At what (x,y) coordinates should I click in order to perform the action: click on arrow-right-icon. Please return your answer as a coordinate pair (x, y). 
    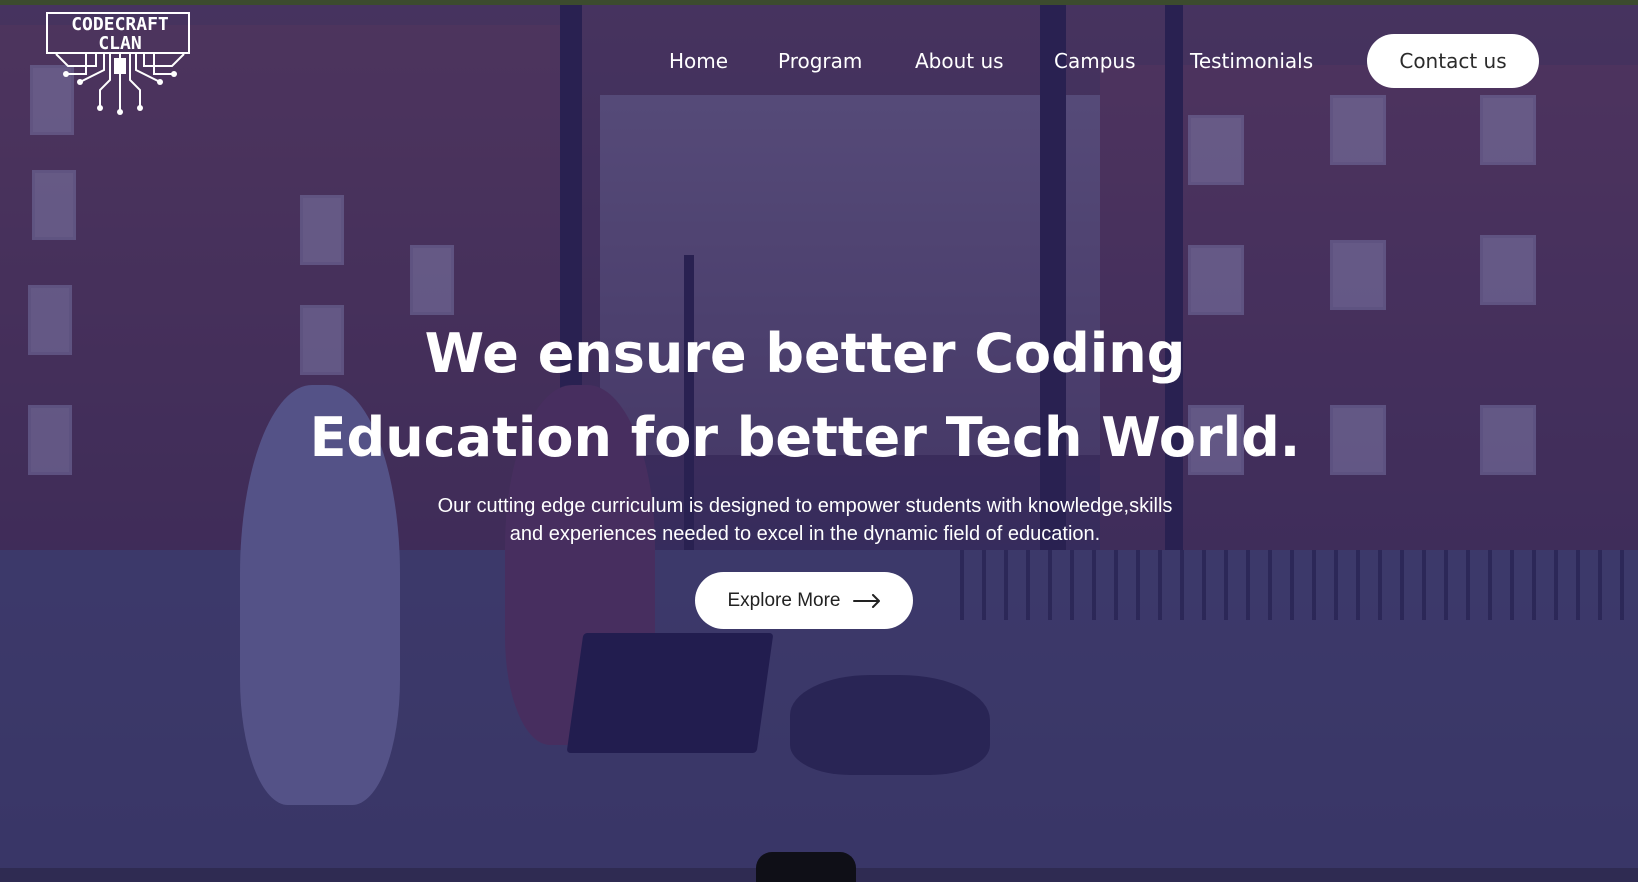
    Looking at the image, I should click on (866, 600).